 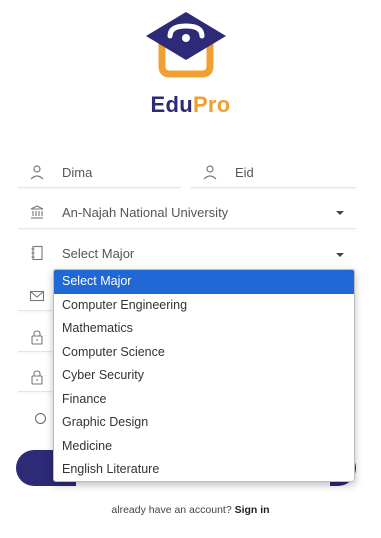 I want to click on major-option: Cyber Security, so click(x=204, y=376).